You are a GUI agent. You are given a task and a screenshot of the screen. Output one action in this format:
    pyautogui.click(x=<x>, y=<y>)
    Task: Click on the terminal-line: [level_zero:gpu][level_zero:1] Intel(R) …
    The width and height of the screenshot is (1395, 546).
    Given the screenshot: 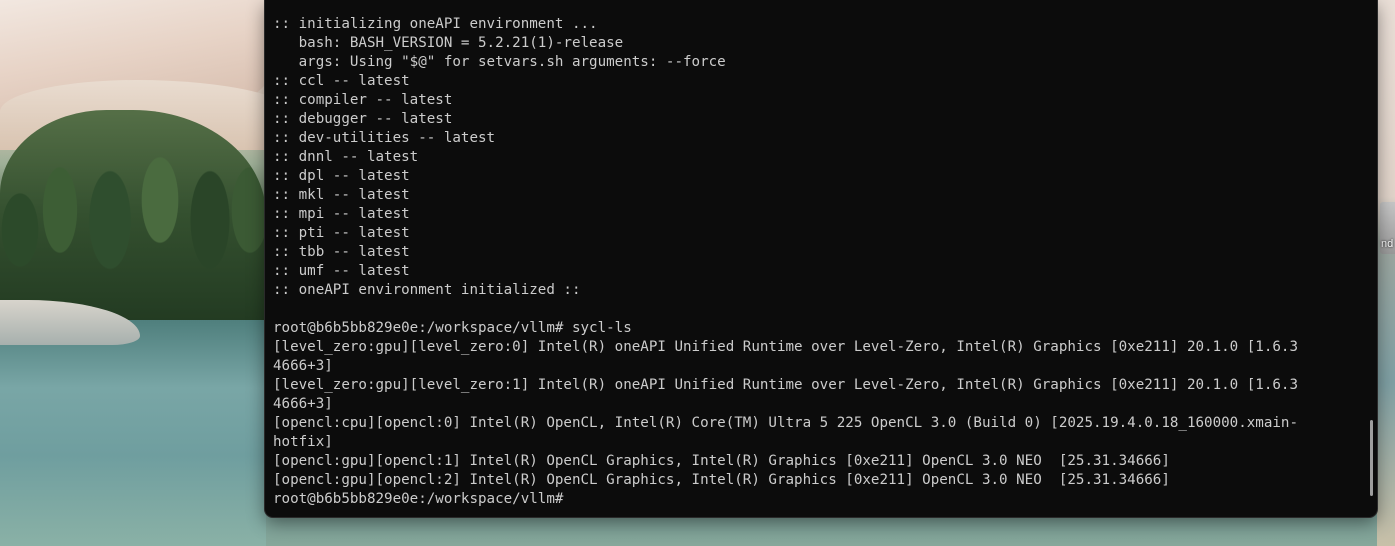 What is the action you would take?
    pyautogui.click(x=785, y=385)
    